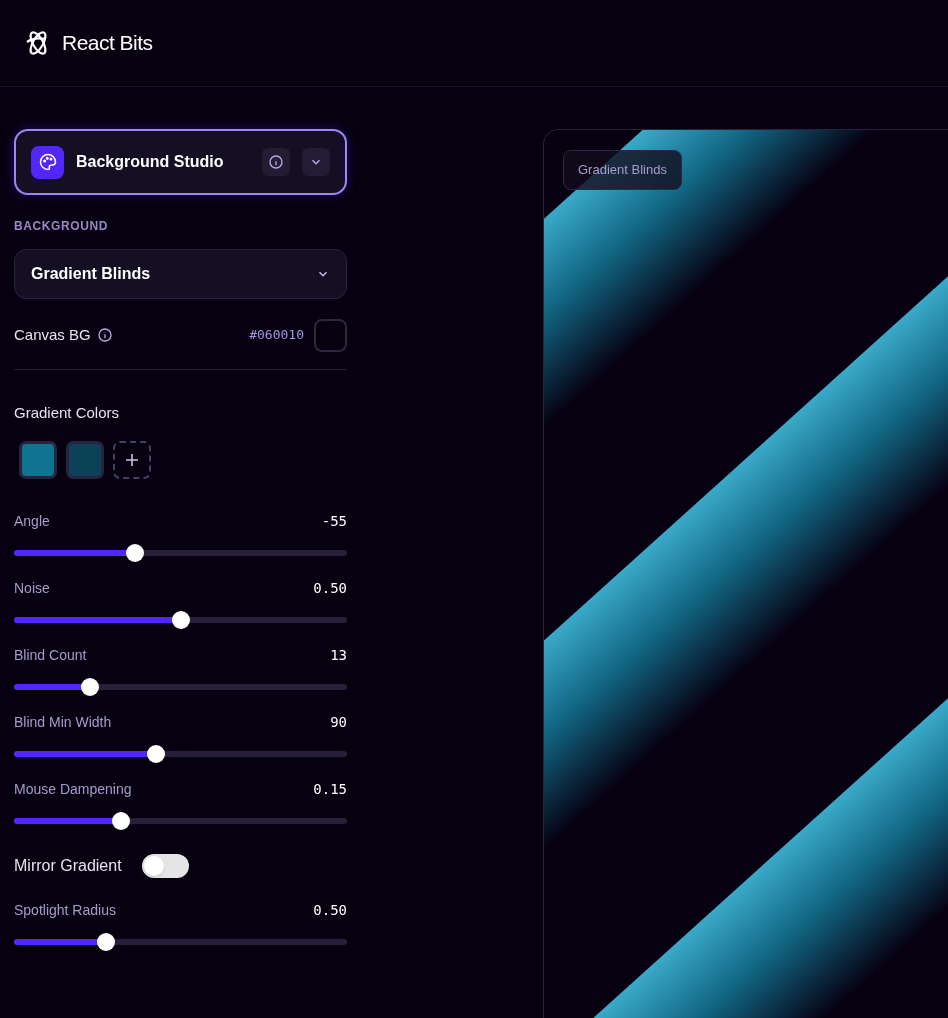 Image resolution: width=948 pixels, height=1018 pixels. I want to click on slider-label: Blind Min Width, so click(63, 722).